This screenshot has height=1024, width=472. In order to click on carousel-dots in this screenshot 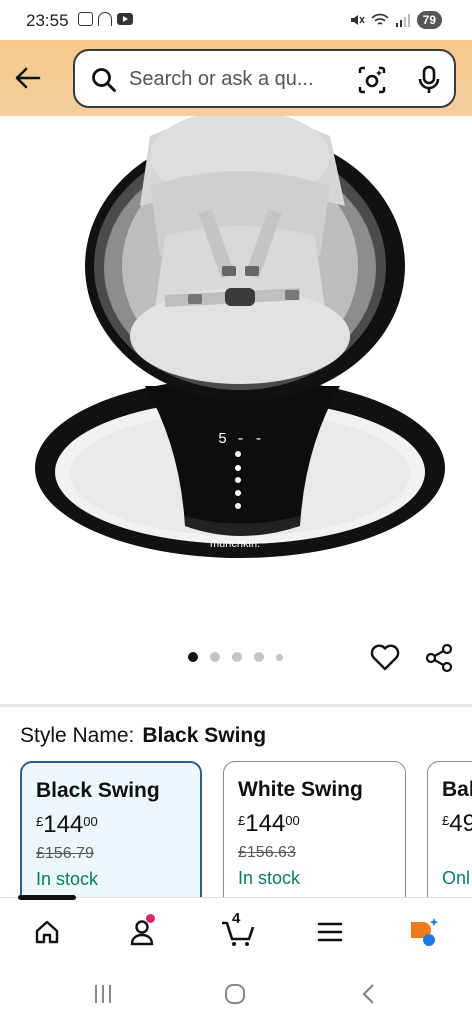, I will do `click(235, 657)`.